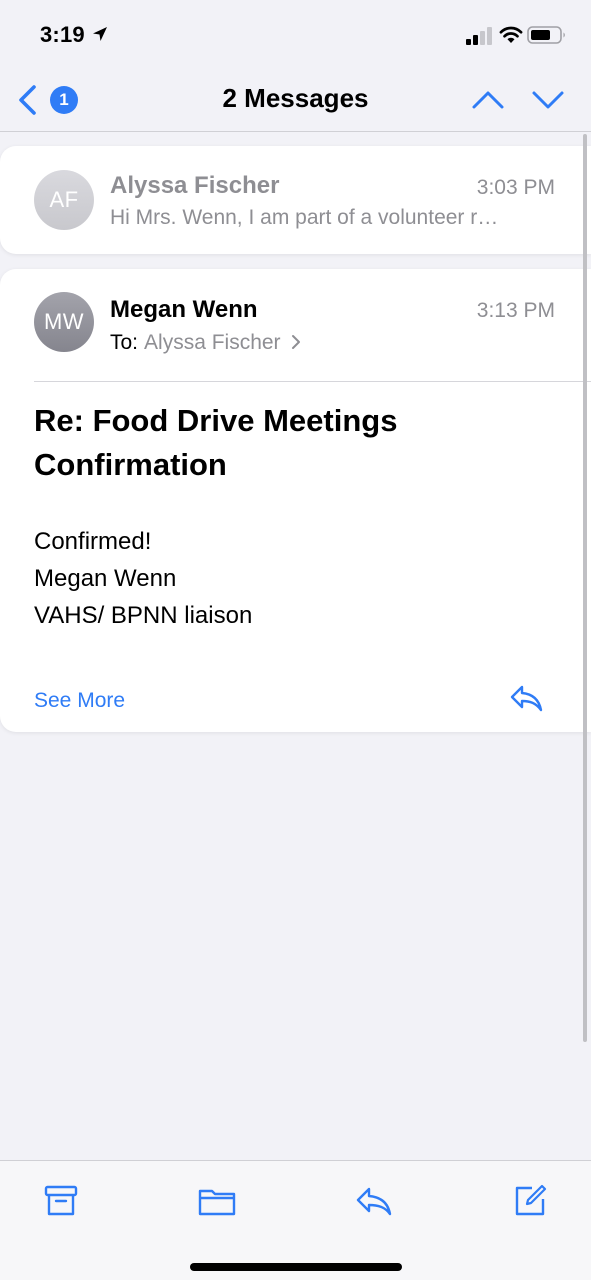 The height and width of the screenshot is (1280, 591). I want to click on compose-icon, so click(530, 1201).